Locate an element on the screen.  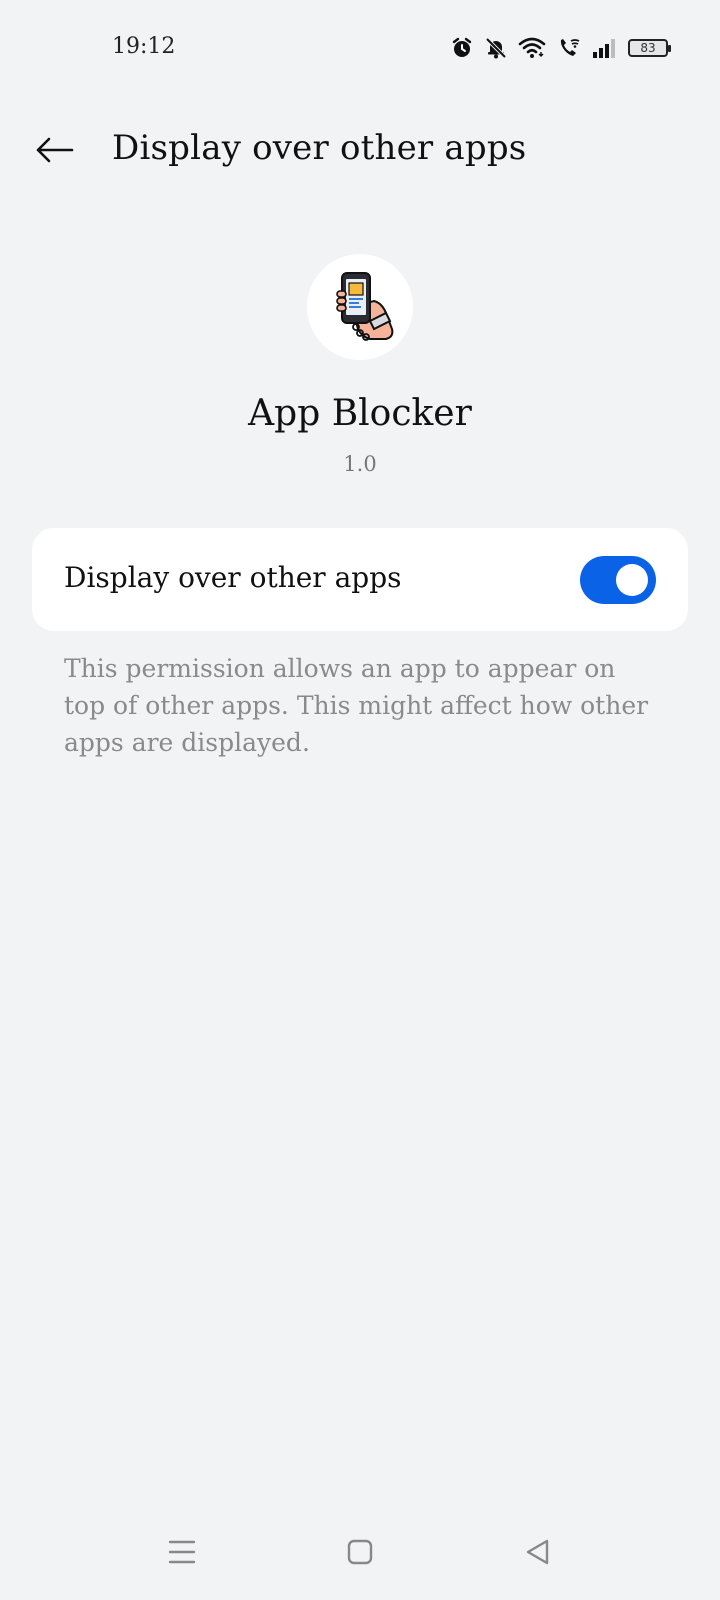
app-name: App Blocker is located at coordinates (360, 413).